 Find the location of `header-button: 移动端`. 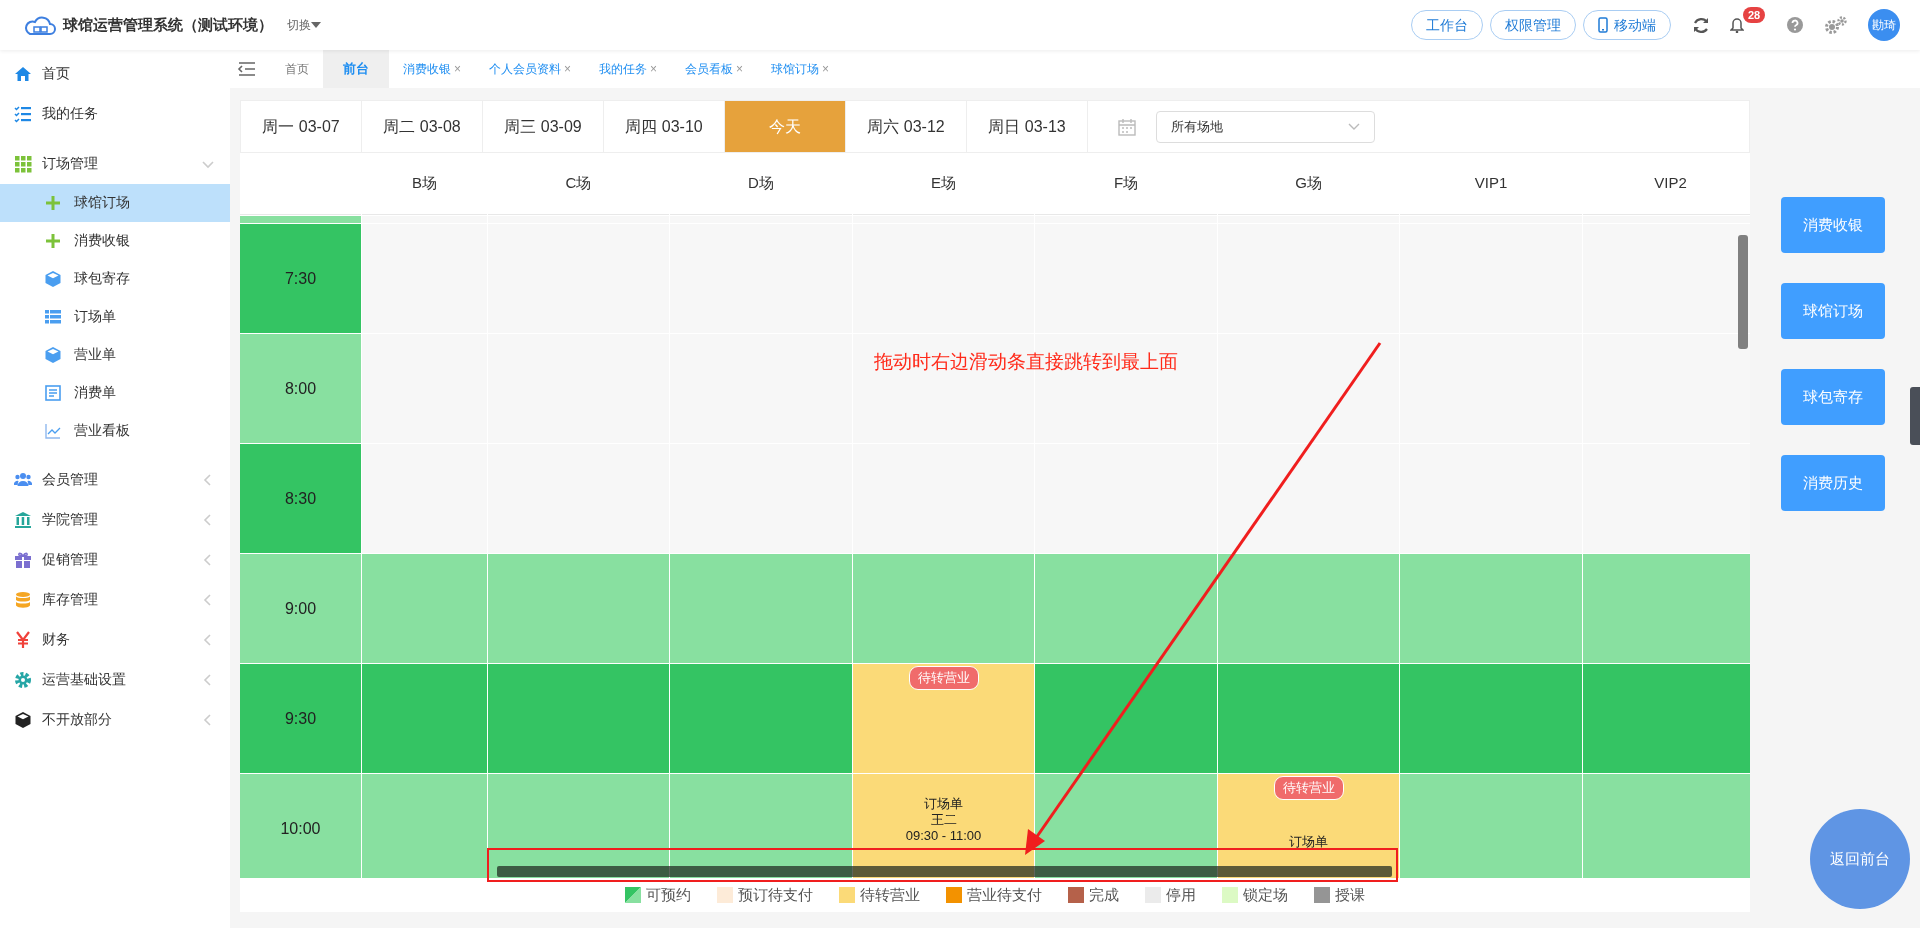

header-button: 移动端 is located at coordinates (1627, 25).